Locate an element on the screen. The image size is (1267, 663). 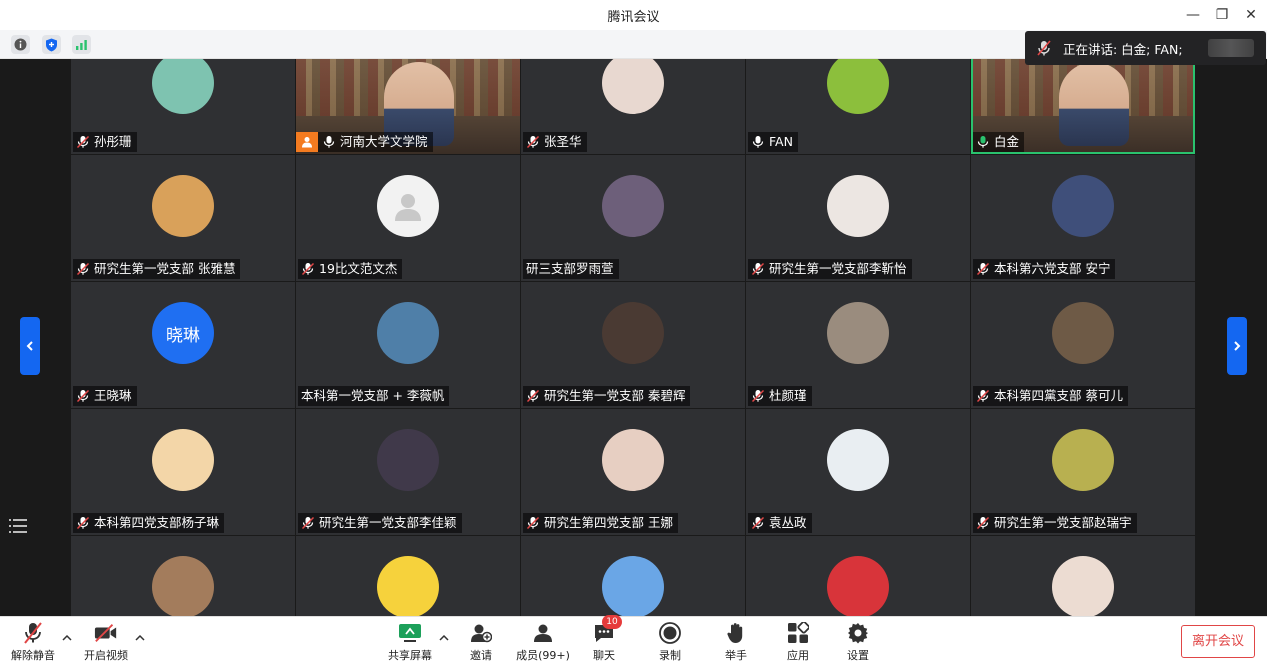
participant-tile: 袁丛政 is located at coordinates (858, 472).